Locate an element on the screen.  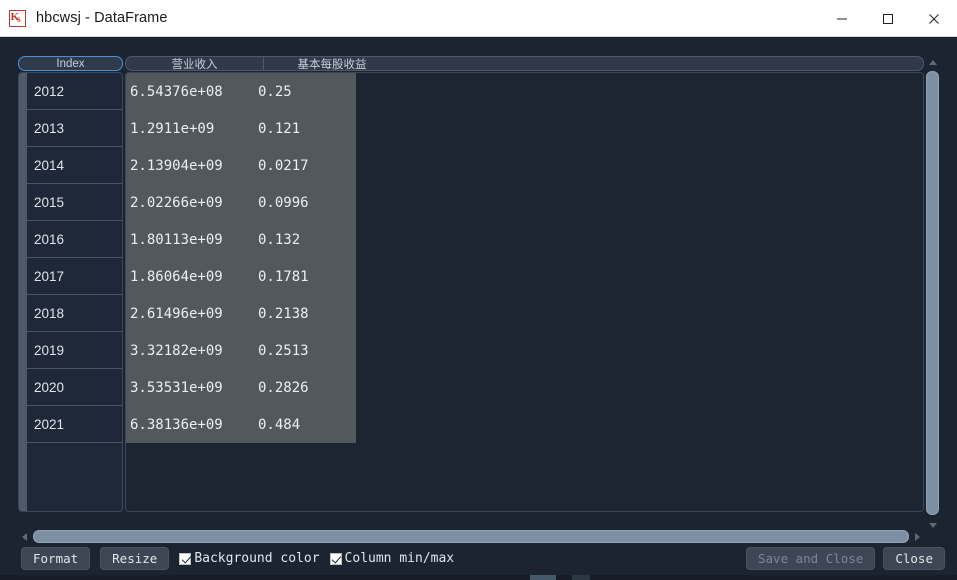
data-cell: 3.32182e+09 is located at coordinates (190, 351).